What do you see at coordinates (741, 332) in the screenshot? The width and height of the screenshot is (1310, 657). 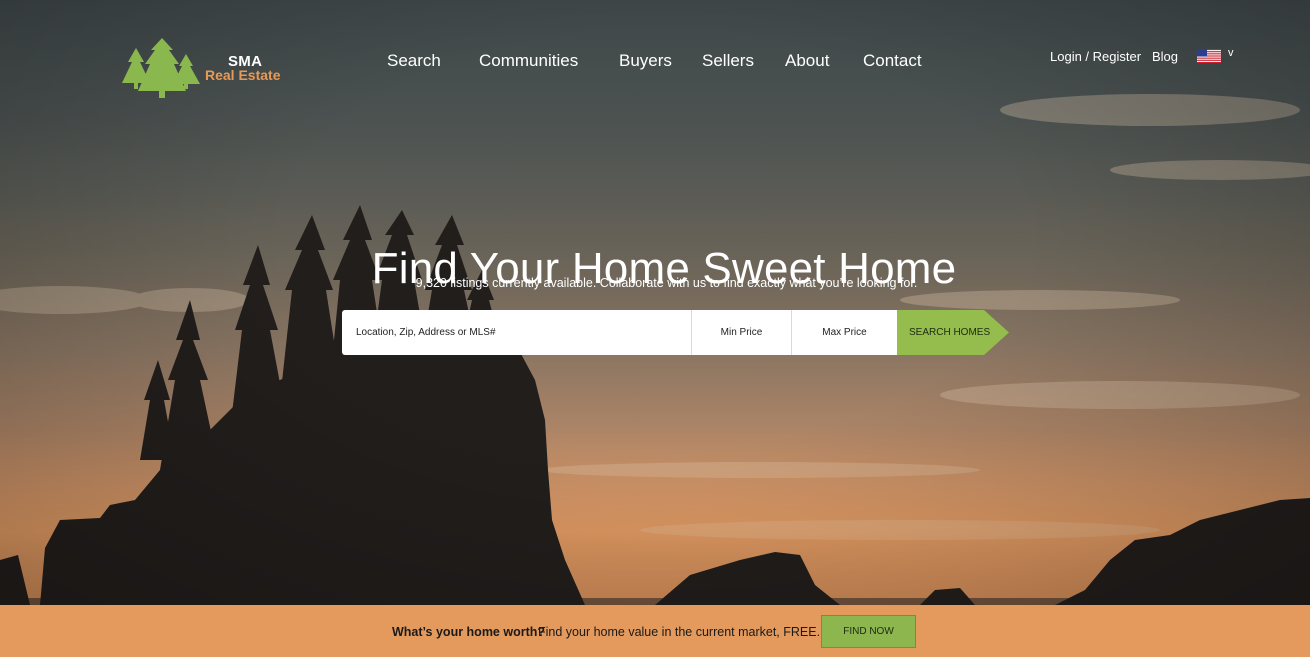 I see `min-price-select: Min Price` at bounding box center [741, 332].